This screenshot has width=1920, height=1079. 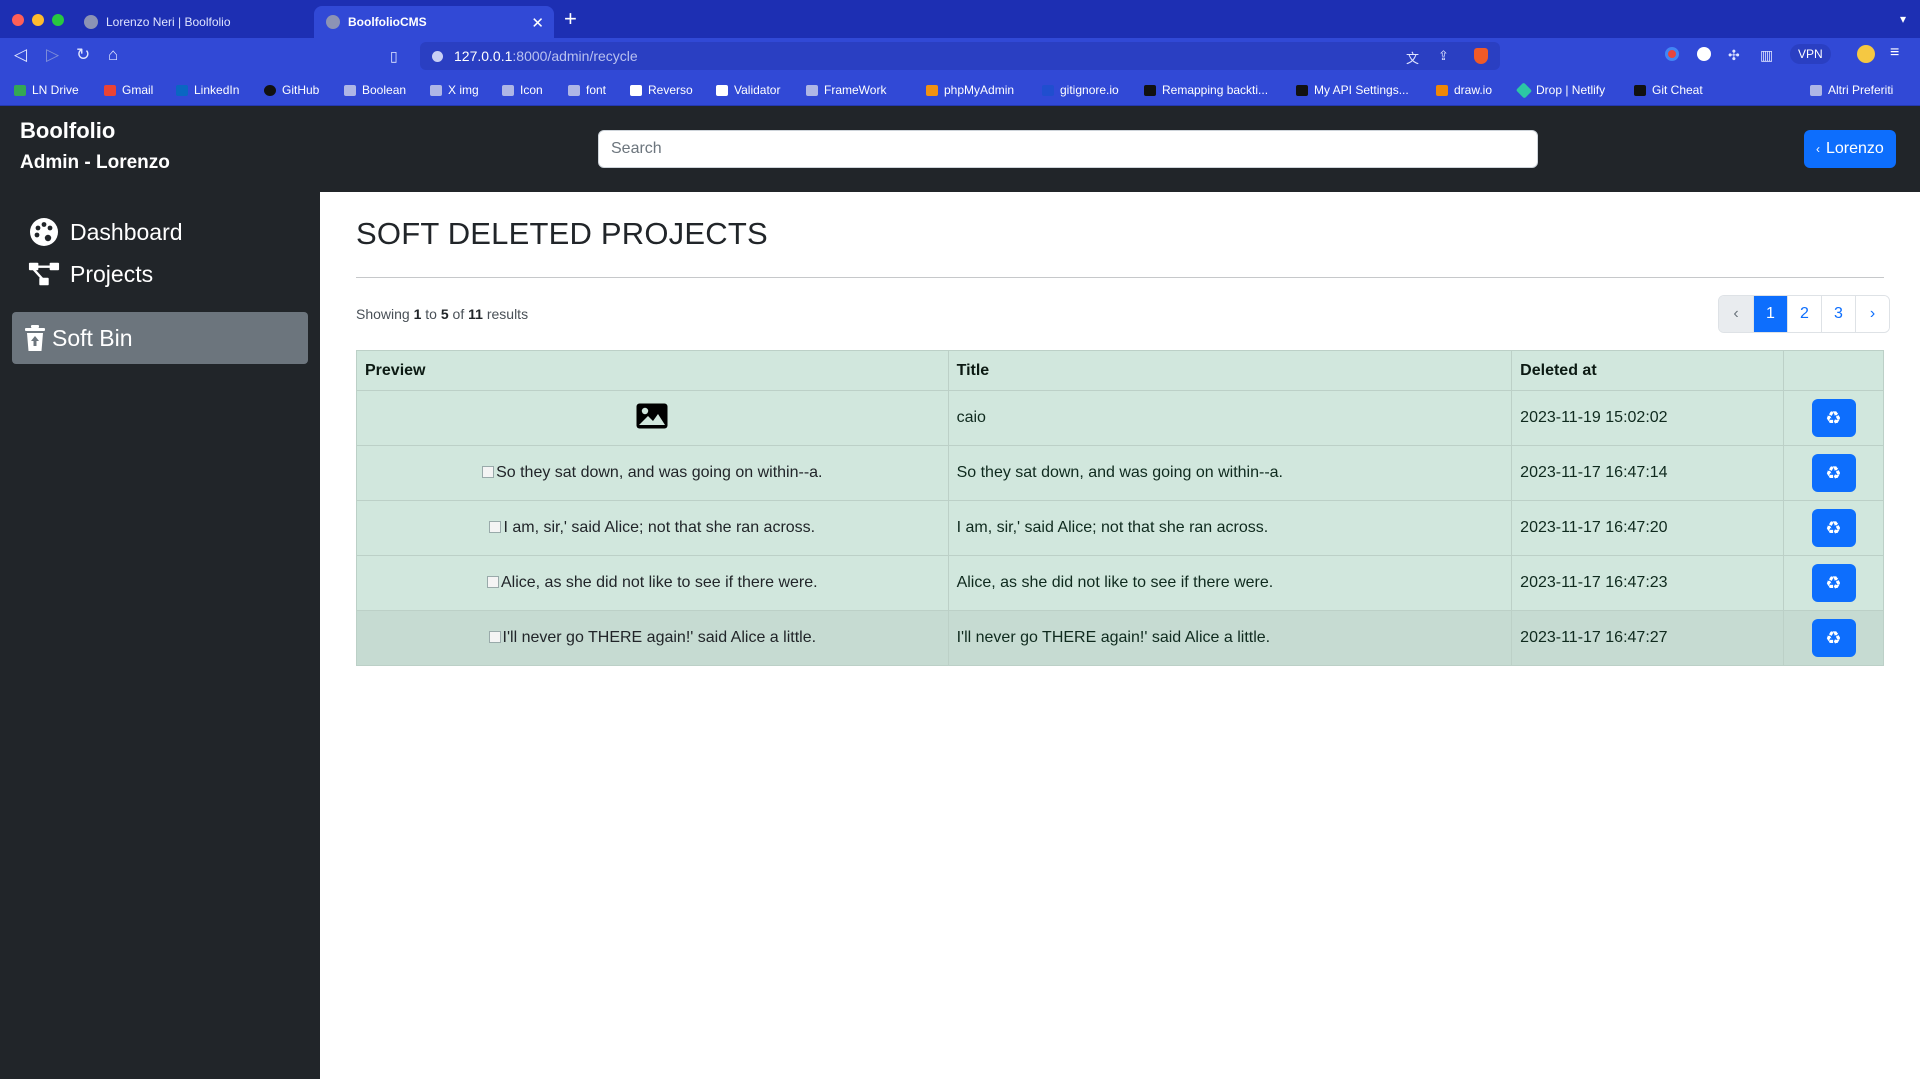 What do you see at coordinates (20, 55) in the screenshot?
I see `back-icon: ◁` at bounding box center [20, 55].